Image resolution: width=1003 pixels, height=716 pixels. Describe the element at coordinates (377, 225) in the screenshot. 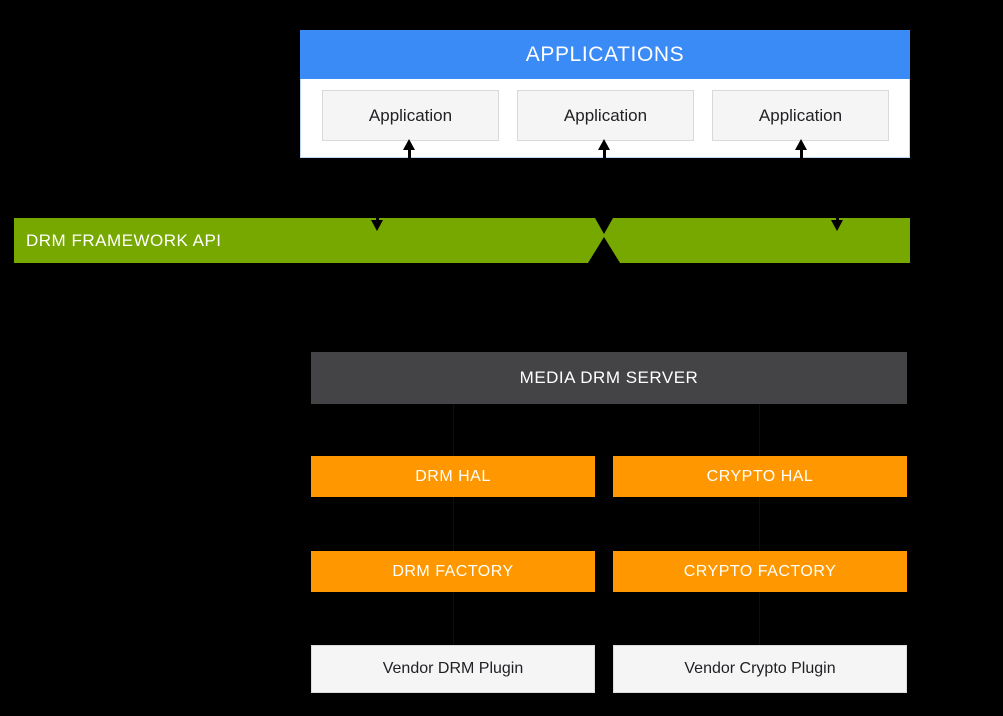

I see `arrow-down-icon-left` at that location.